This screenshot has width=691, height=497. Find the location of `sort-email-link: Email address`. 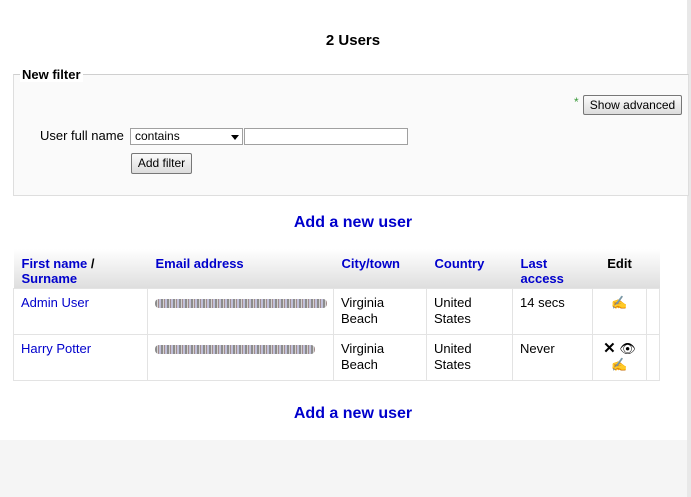

sort-email-link: Email address is located at coordinates (200, 263).